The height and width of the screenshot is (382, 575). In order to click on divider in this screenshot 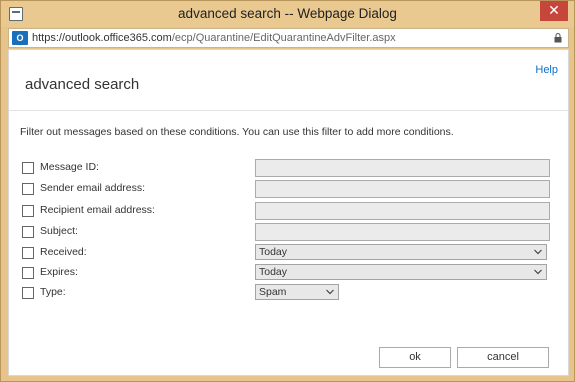, I will do `click(288, 110)`.